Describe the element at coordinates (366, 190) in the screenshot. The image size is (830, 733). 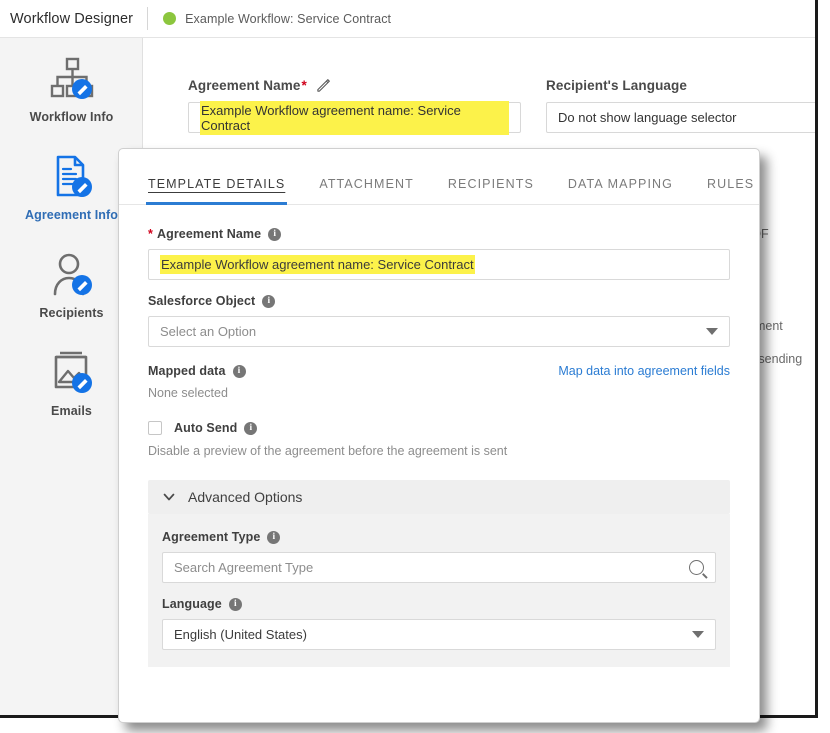
I see `tab-attachment: ATTACHMENT` at that location.